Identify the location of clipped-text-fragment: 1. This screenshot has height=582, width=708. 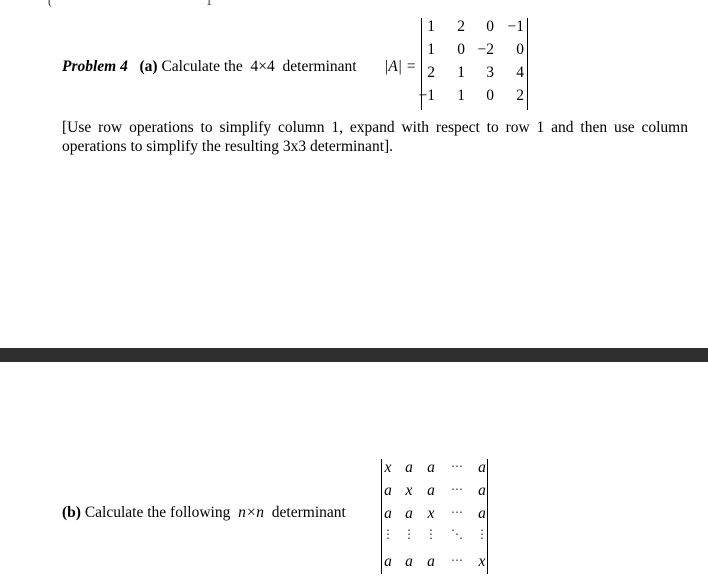
(209, 4).